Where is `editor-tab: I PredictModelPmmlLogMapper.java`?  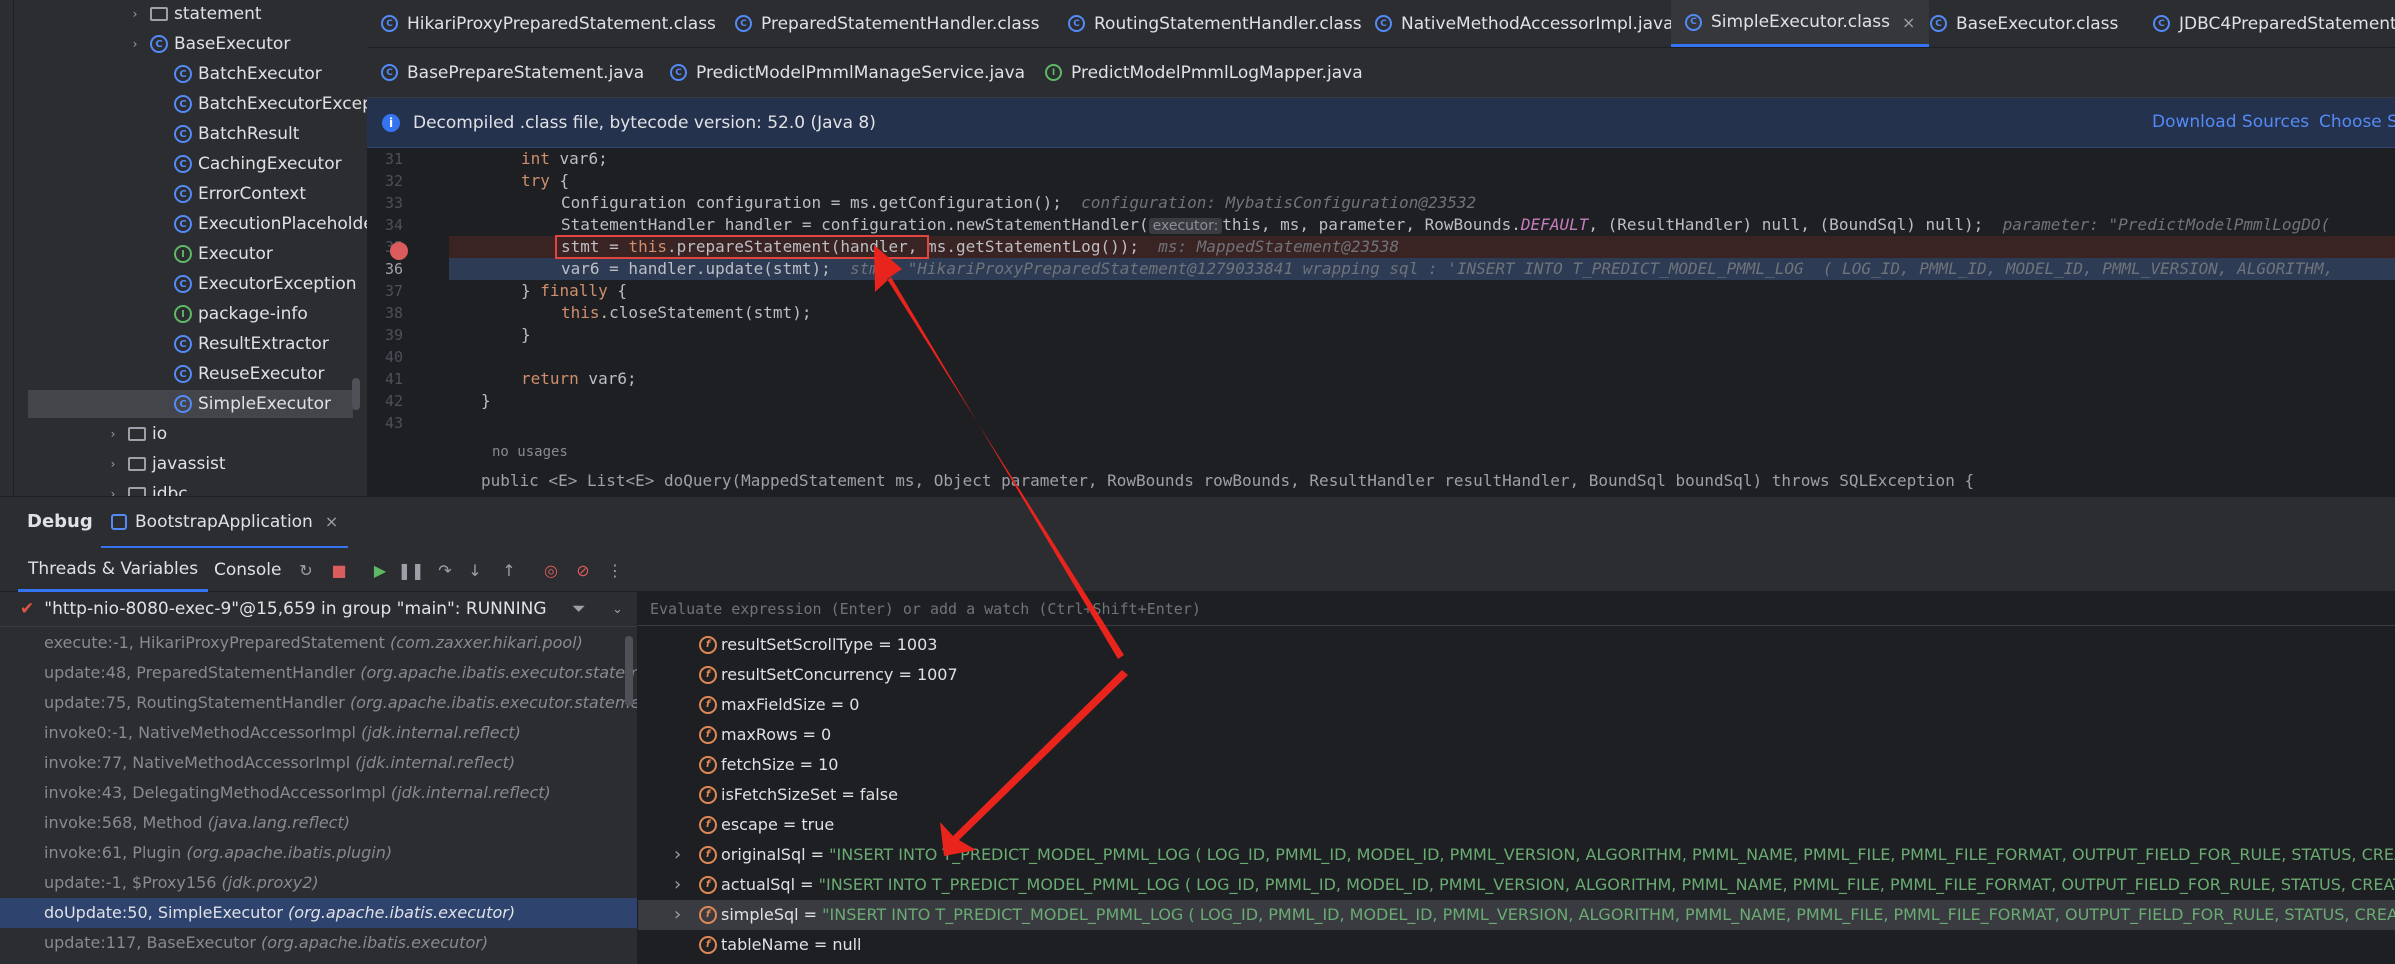 editor-tab: I PredictModelPmmlLogMapper.java is located at coordinates (1204, 72).